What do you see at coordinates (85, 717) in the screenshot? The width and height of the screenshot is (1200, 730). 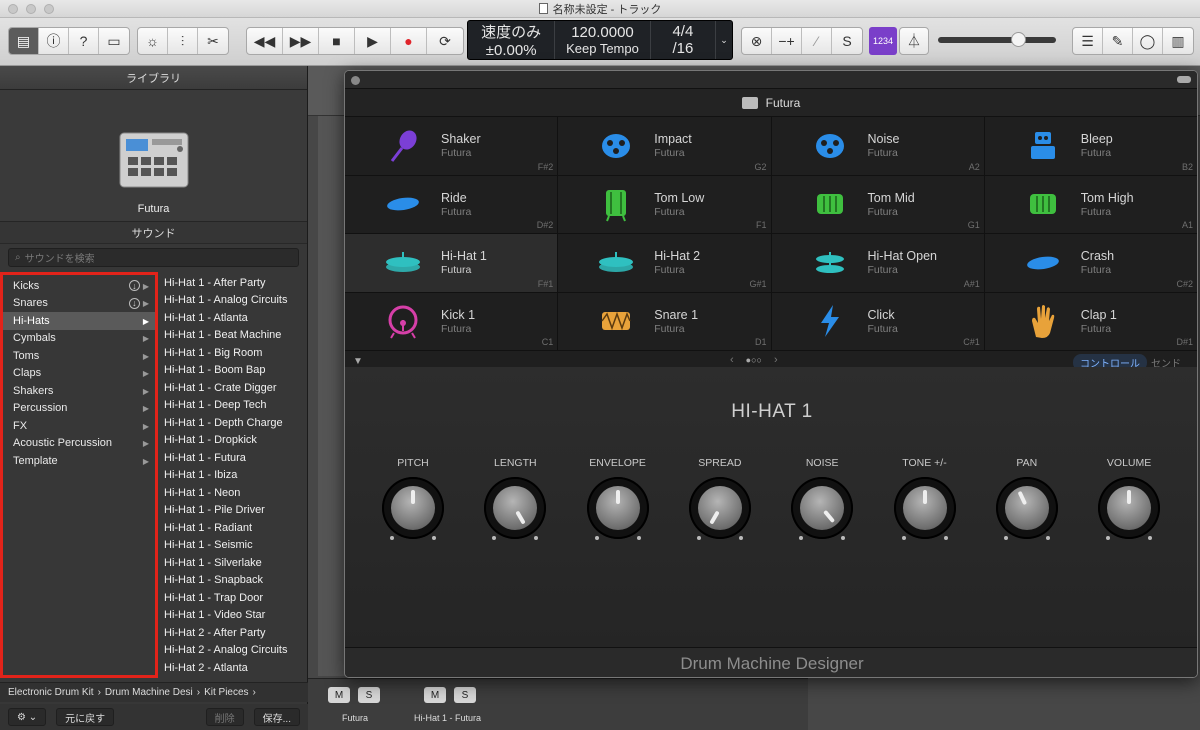 I see `revert-button: 元に戻す` at bounding box center [85, 717].